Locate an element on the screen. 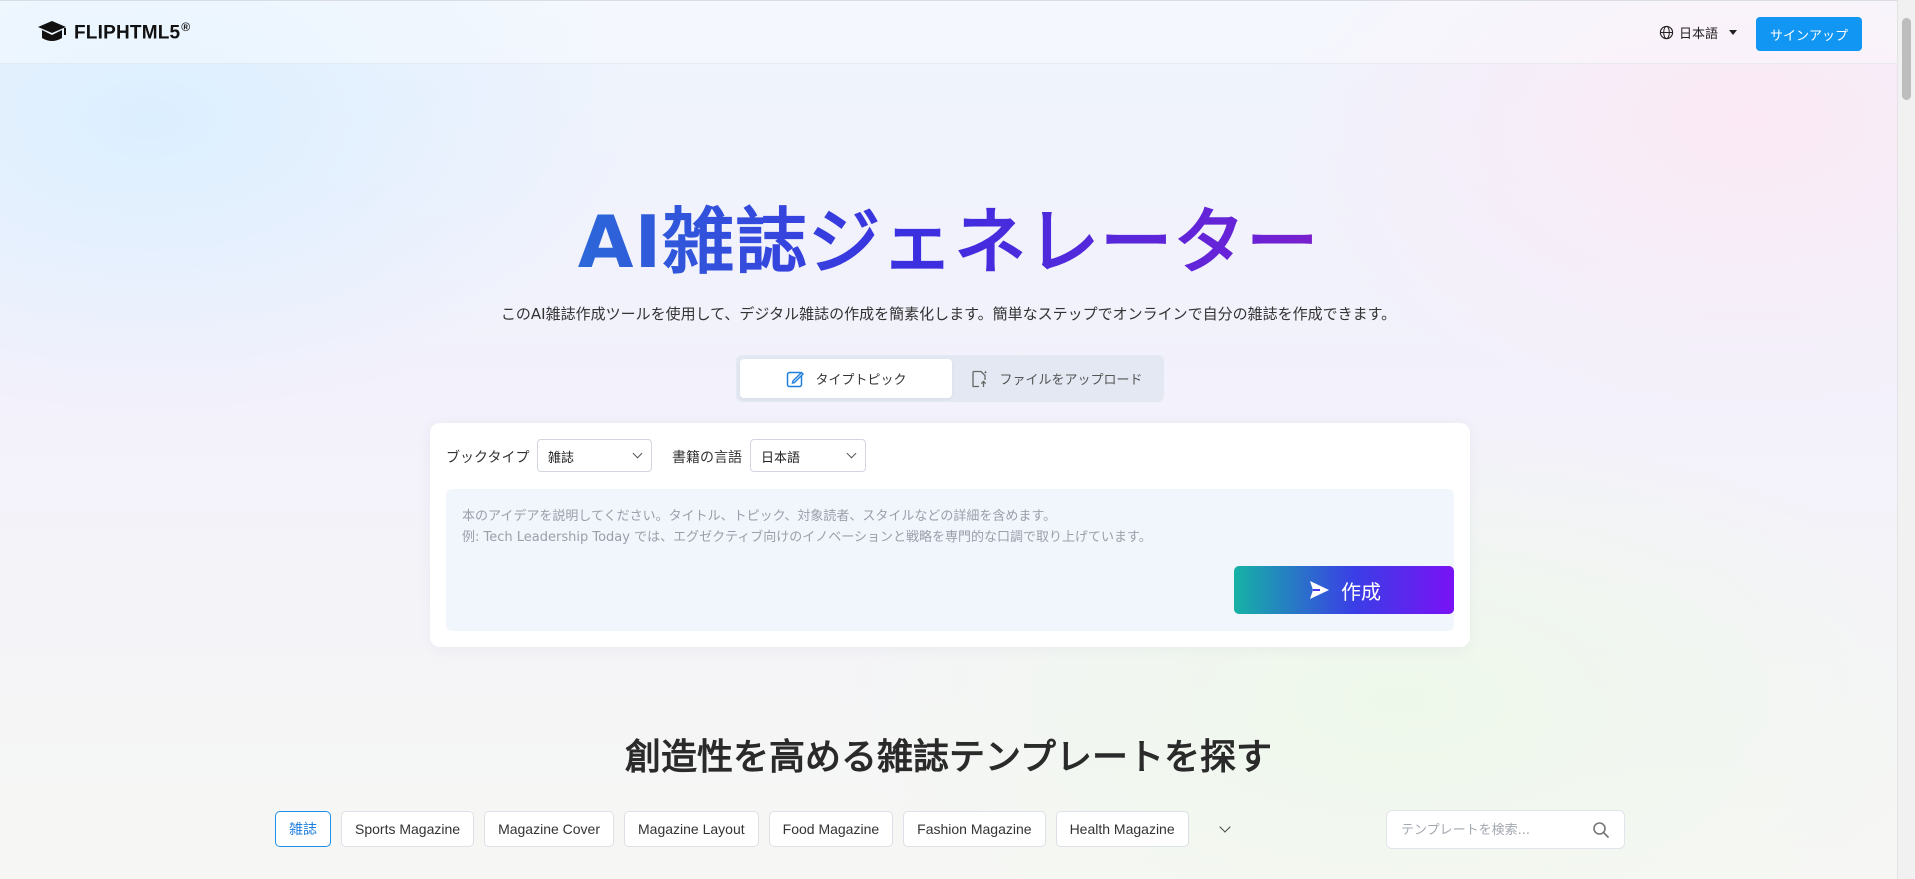  brand-logo: FLIPHTML5® is located at coordinates (113, 32).